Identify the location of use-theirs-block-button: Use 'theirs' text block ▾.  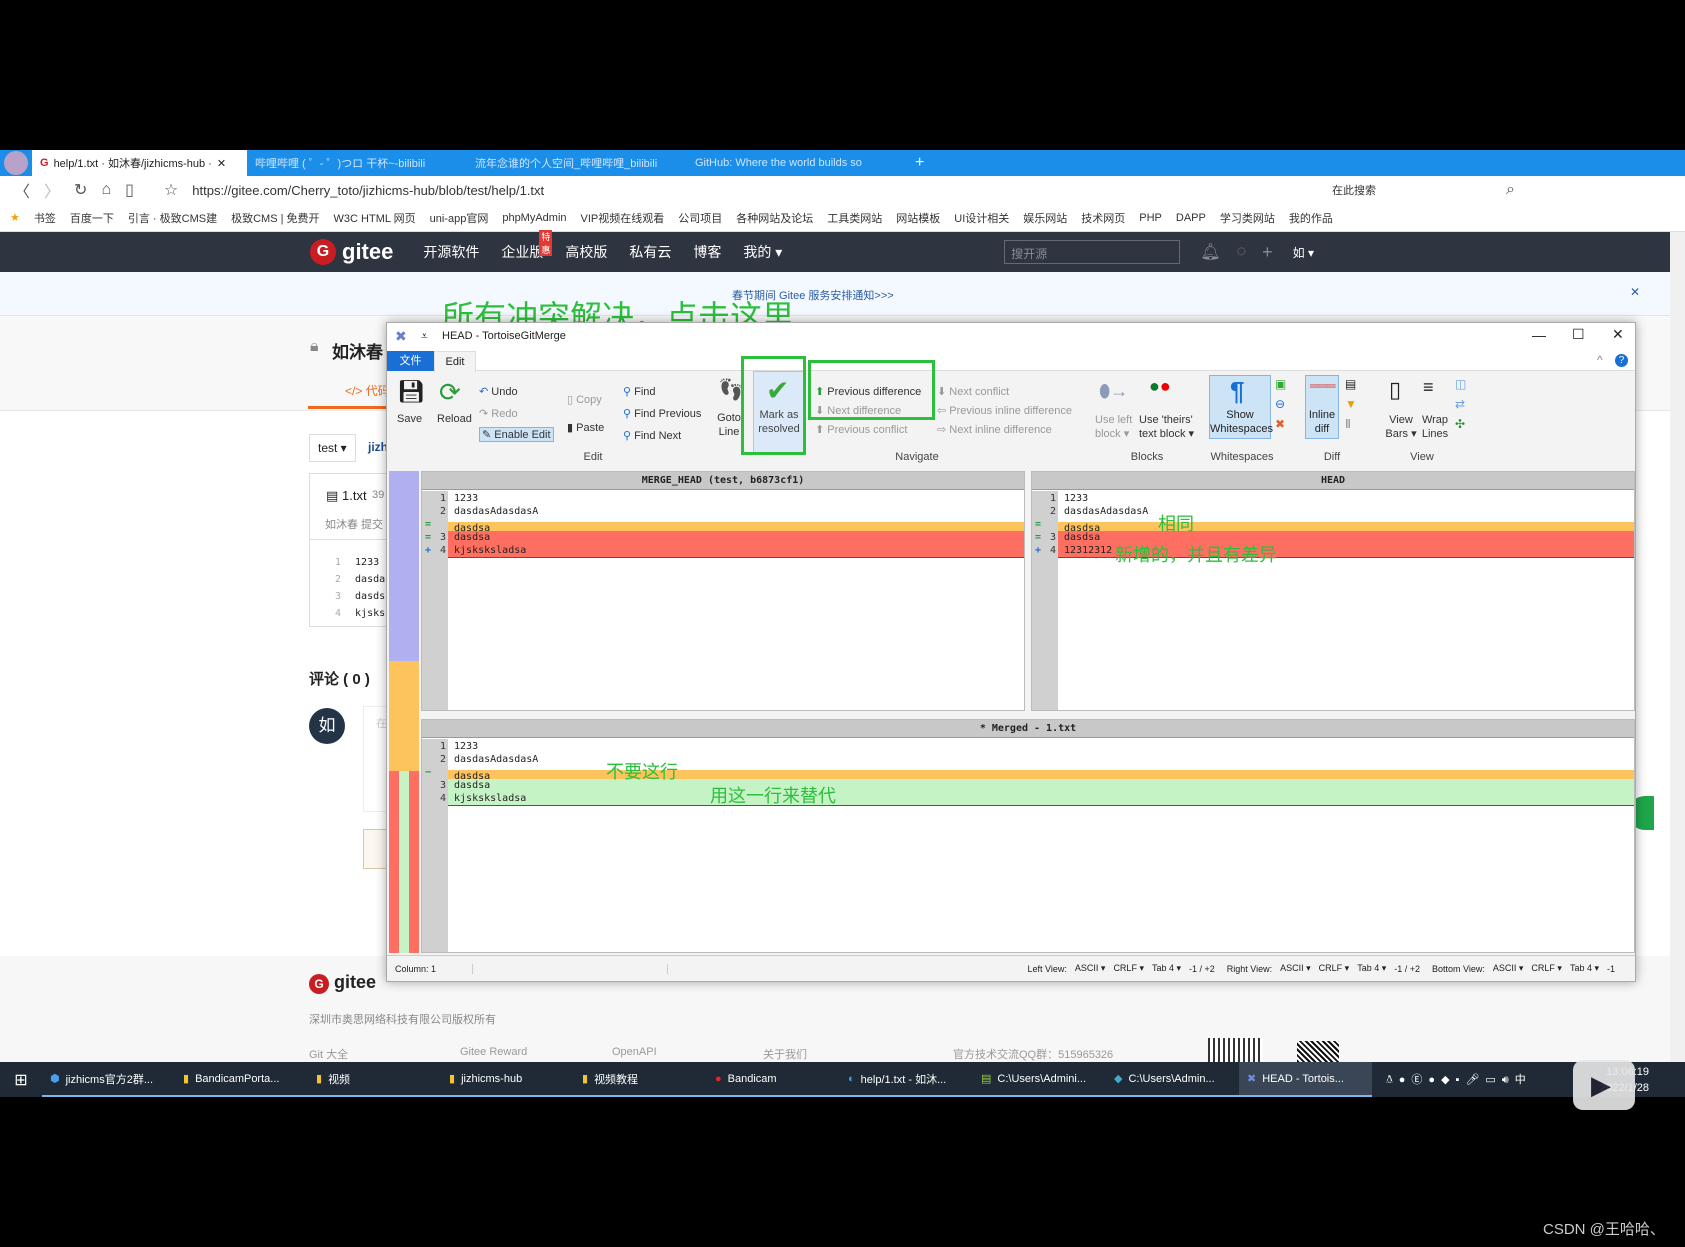
(1169, 427).